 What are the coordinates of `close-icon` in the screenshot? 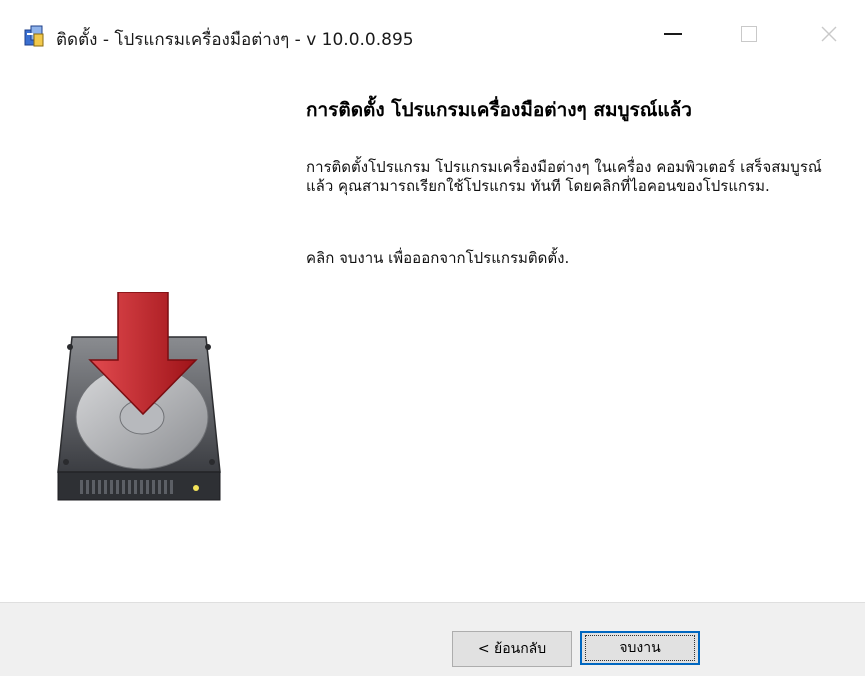 It's located at (829, 34).